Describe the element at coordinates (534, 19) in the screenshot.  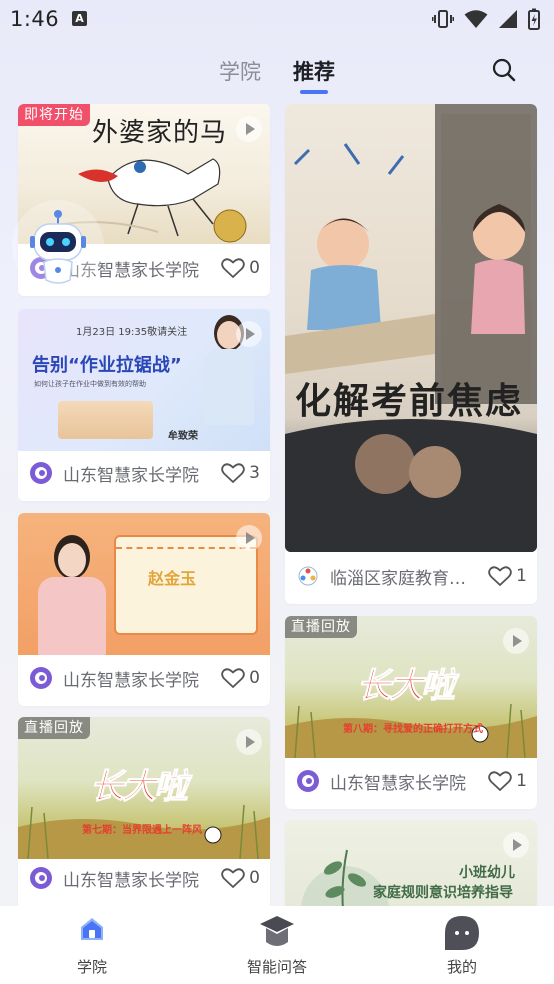
I see `battery-charging-icon` at that location.